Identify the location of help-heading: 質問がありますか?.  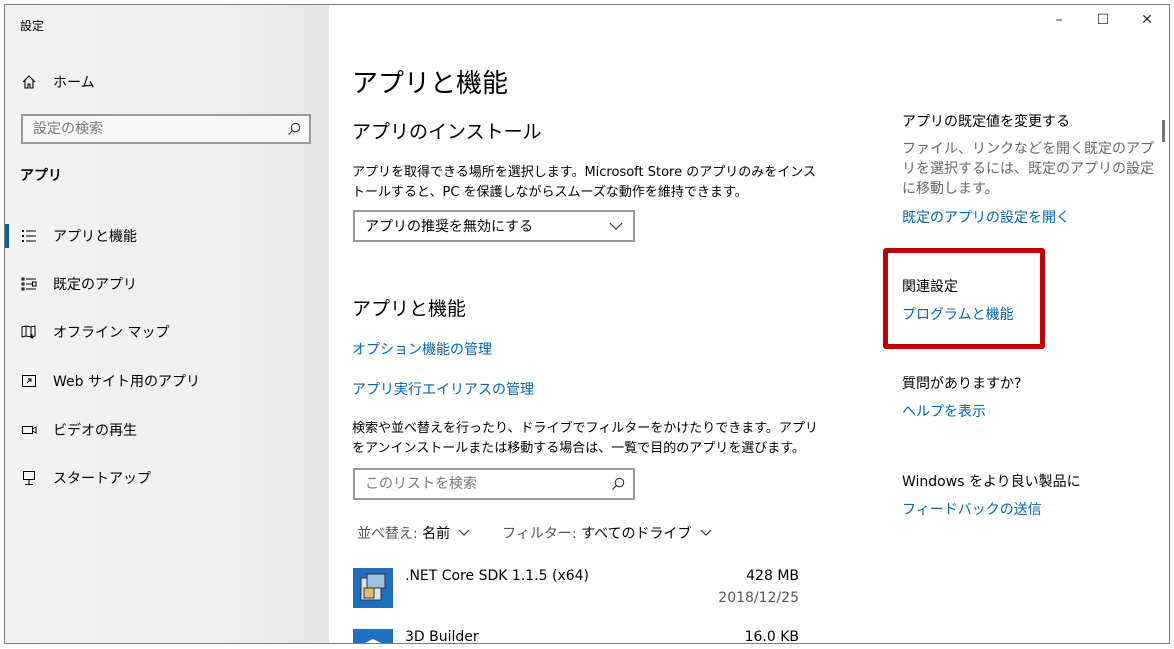
(962, 384).